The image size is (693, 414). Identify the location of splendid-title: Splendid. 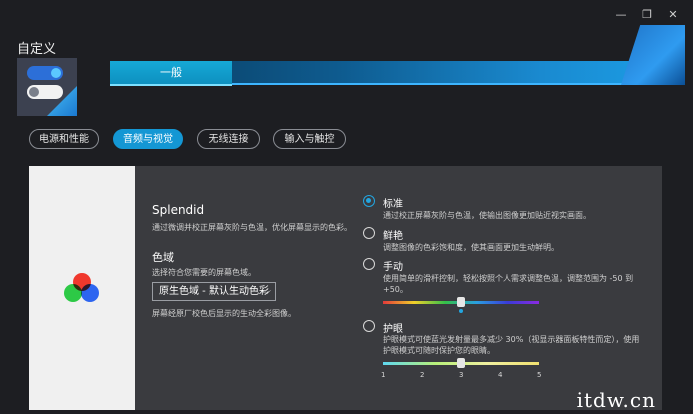
(178, 210).